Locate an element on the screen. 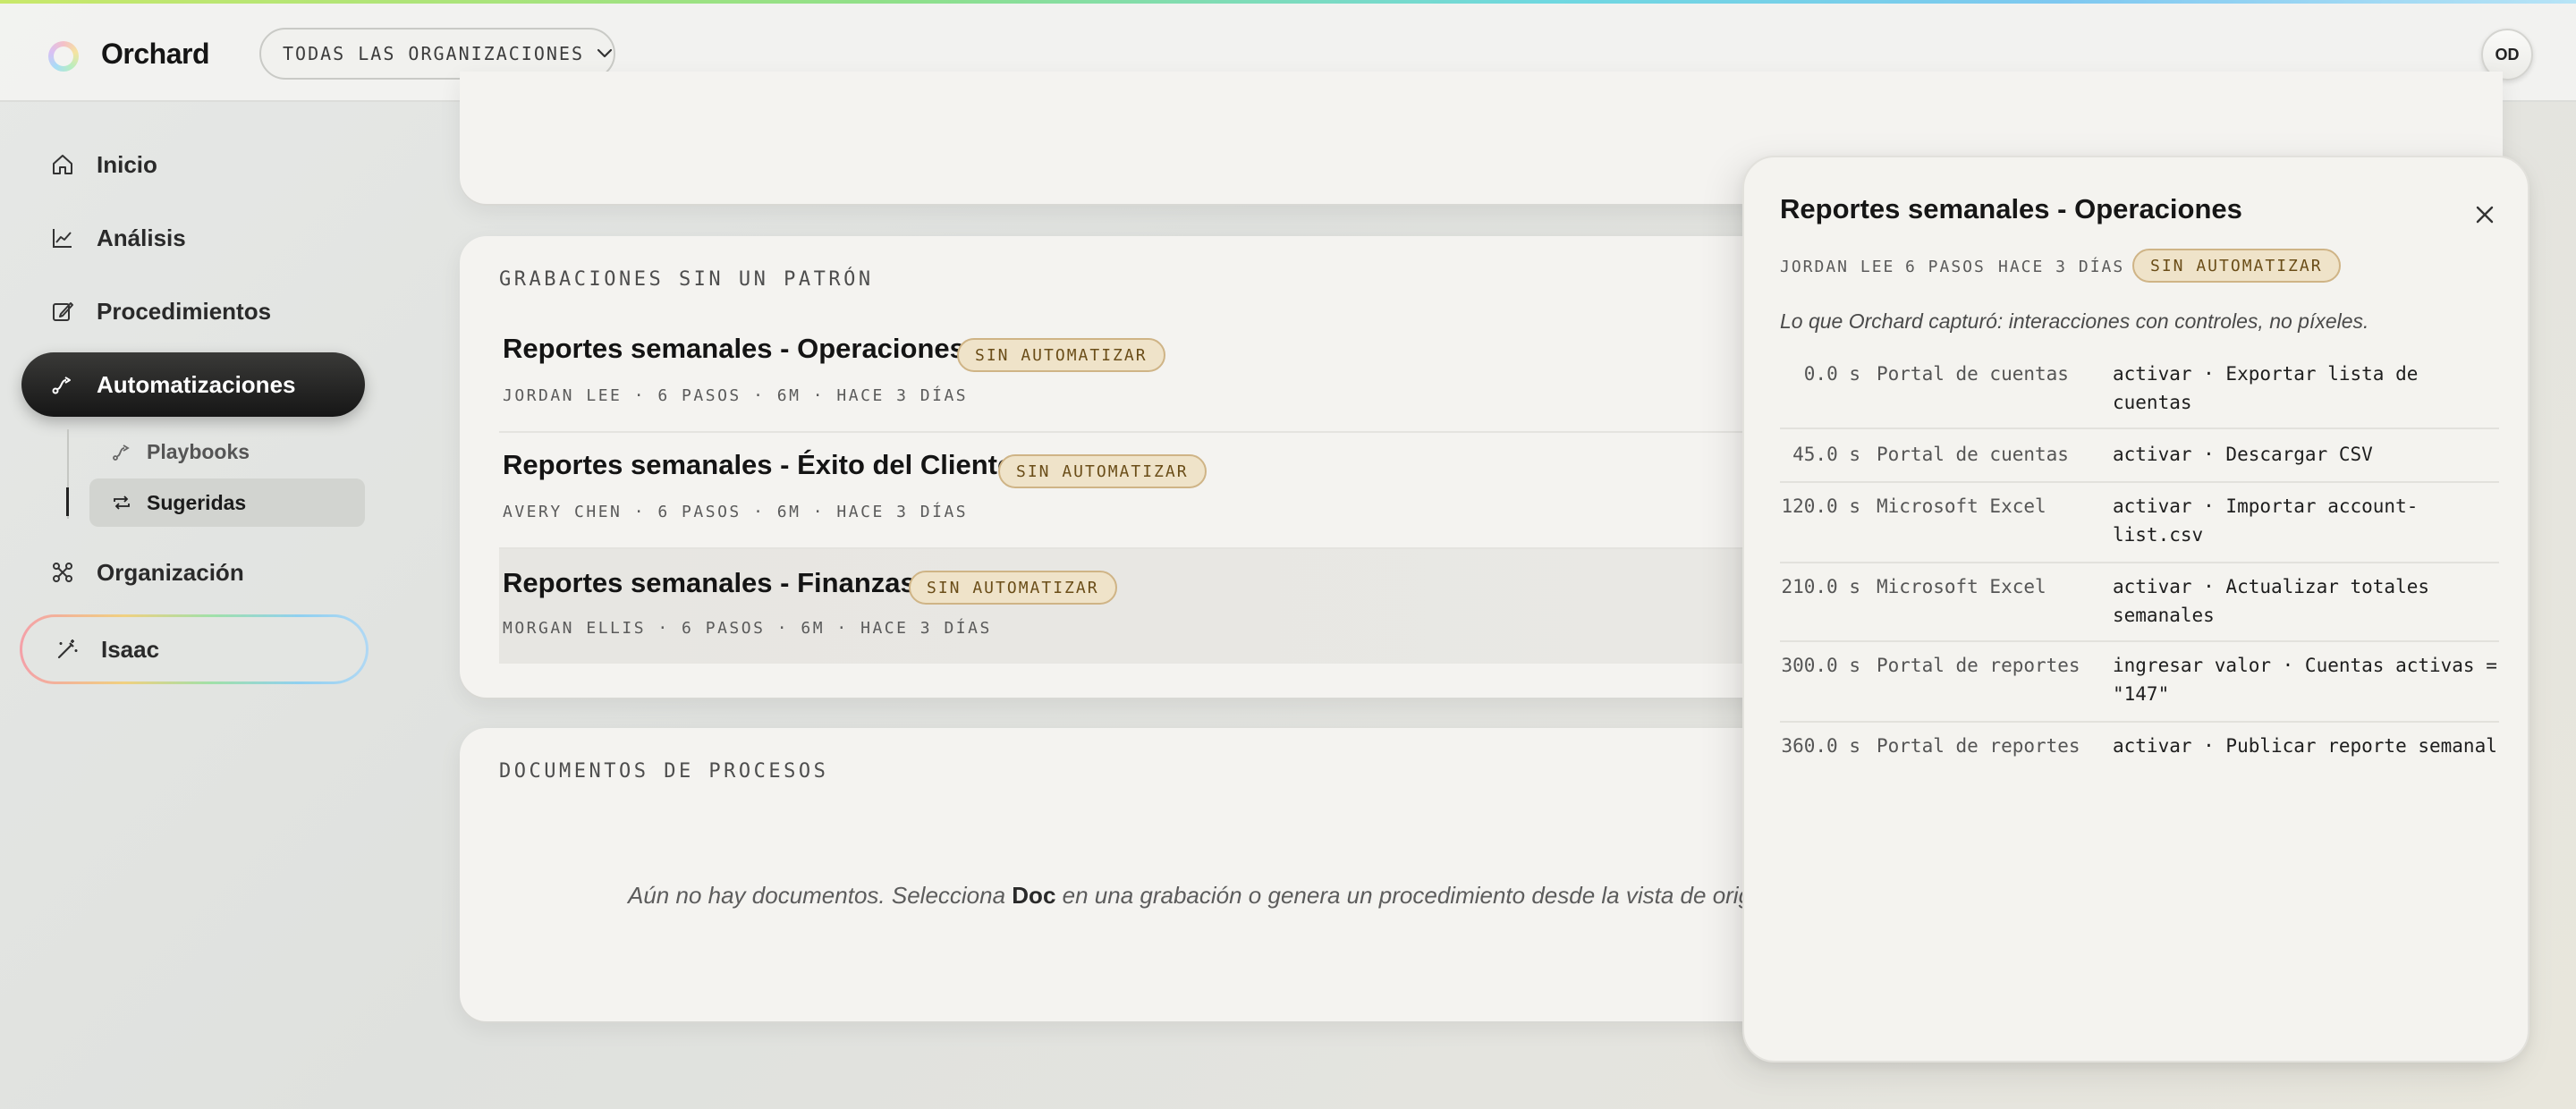 This screenshot has width=2576, height=1109. recording-title: Reportes semanales - Finanzas is located at coordinates (709, 583).